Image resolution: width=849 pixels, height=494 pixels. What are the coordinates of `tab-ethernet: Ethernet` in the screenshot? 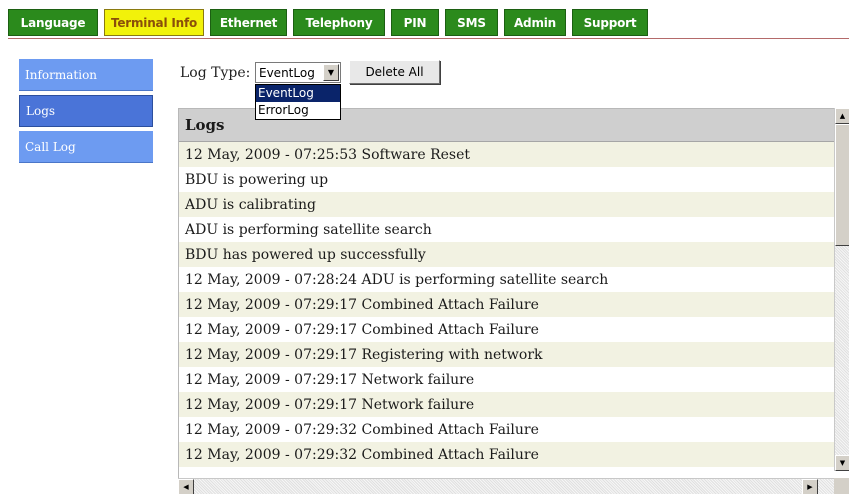 It's located at (248, 22).